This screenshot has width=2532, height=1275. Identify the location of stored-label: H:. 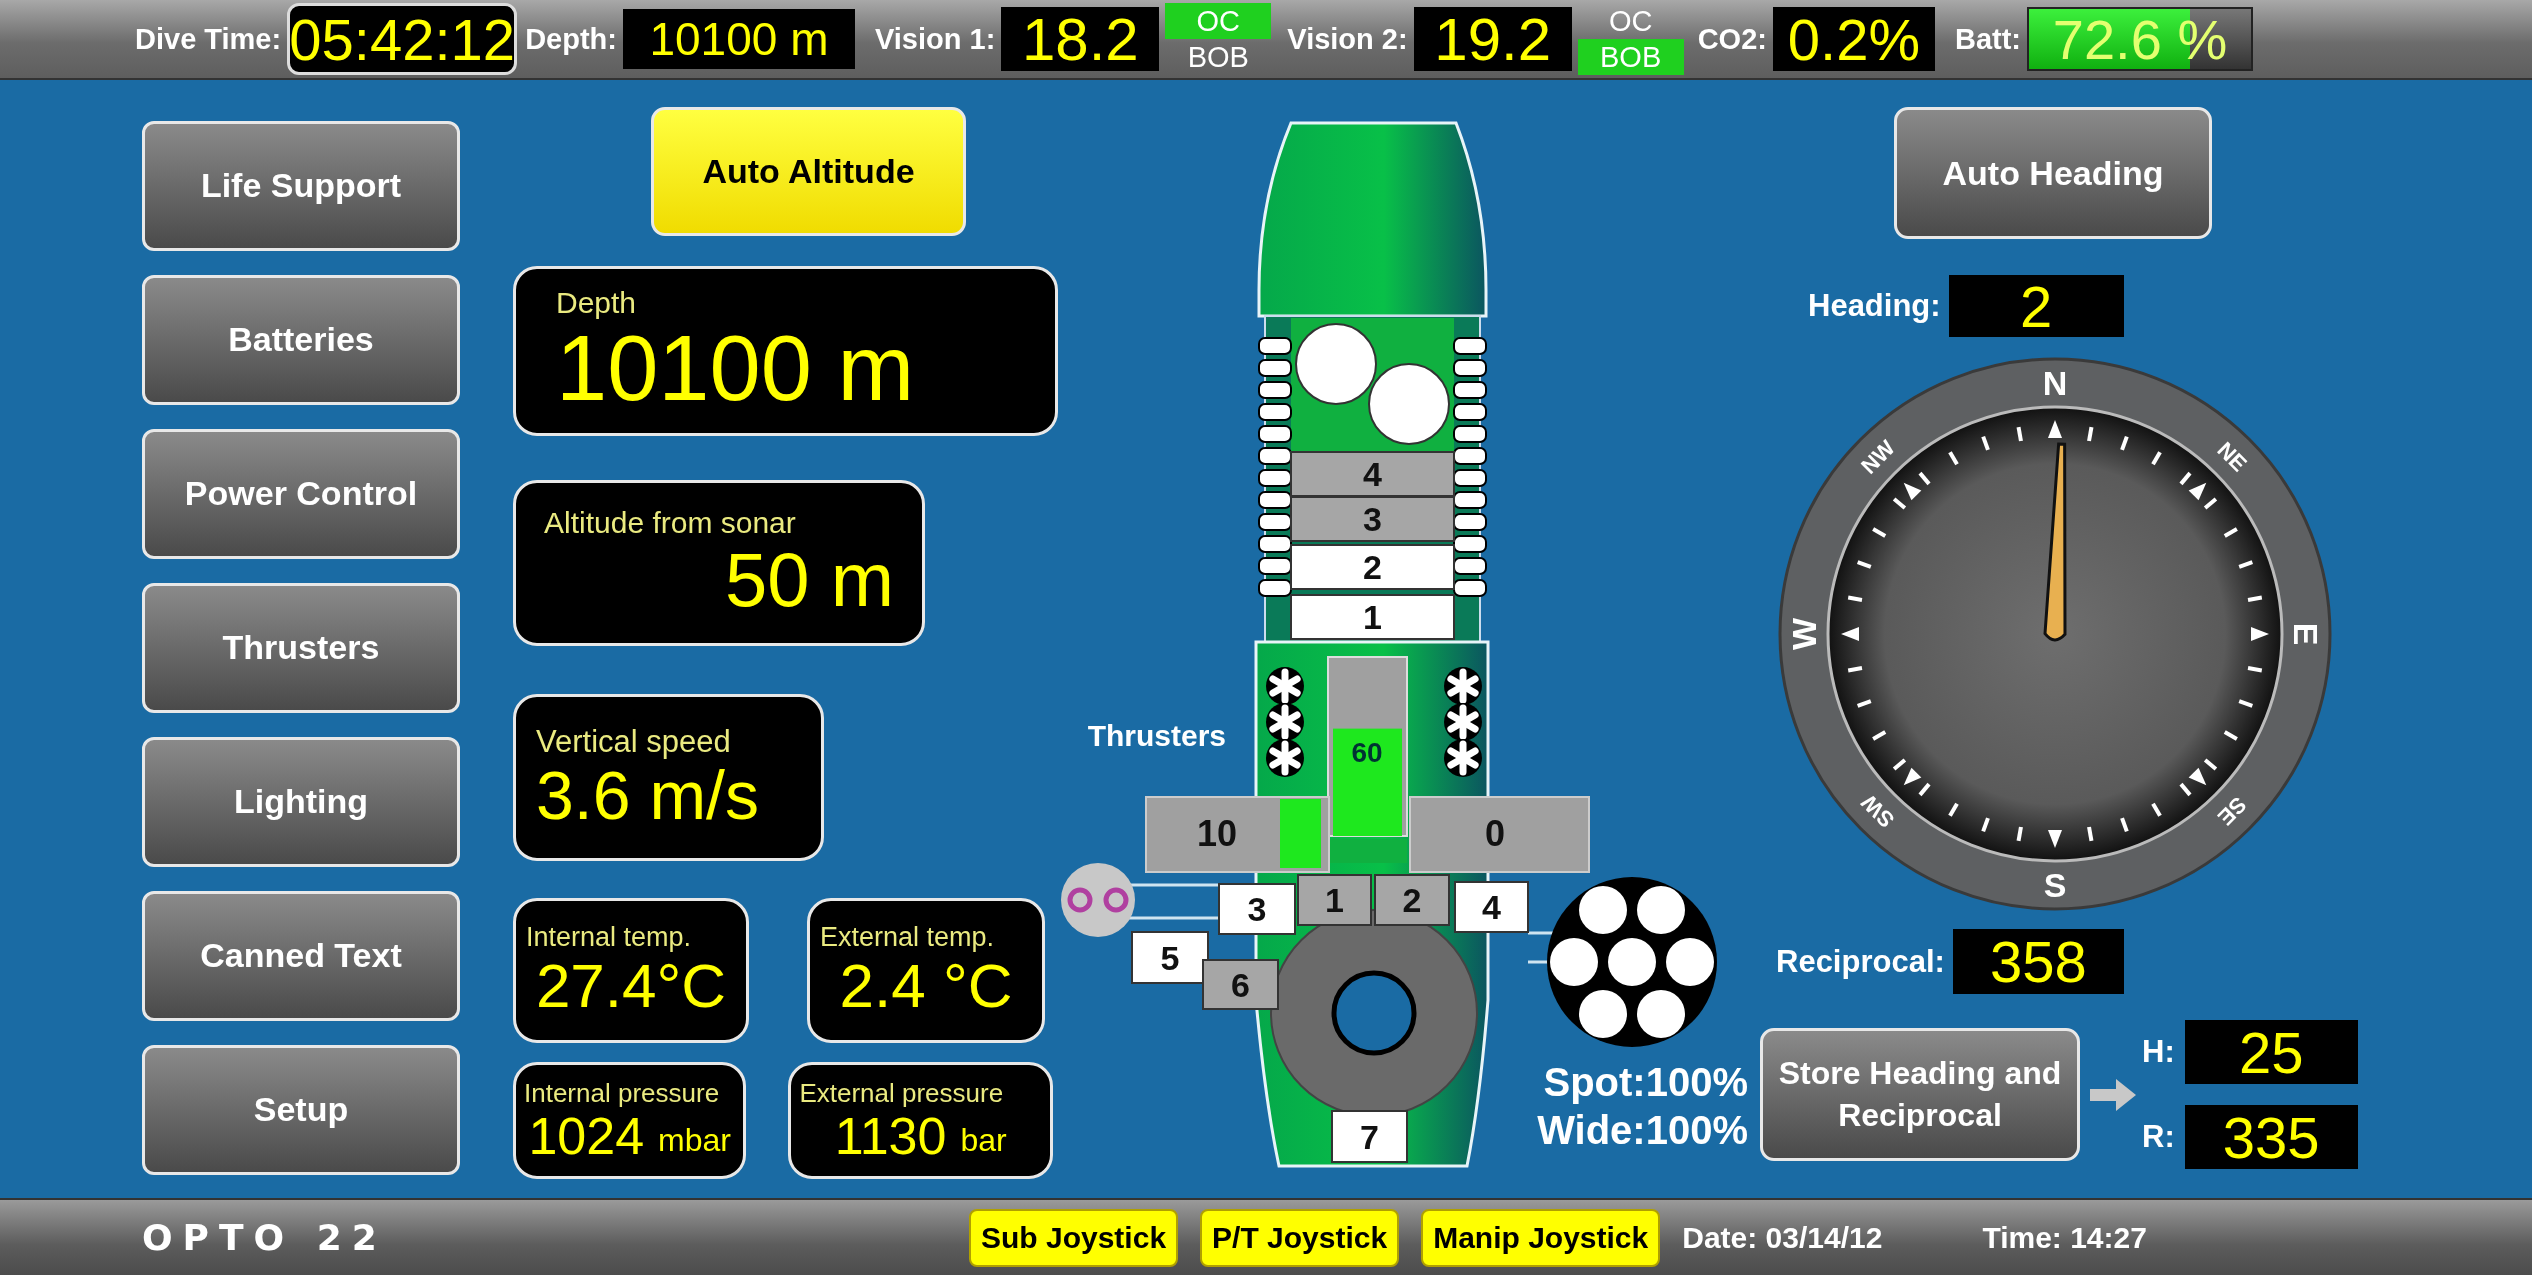
(2158, 1052).